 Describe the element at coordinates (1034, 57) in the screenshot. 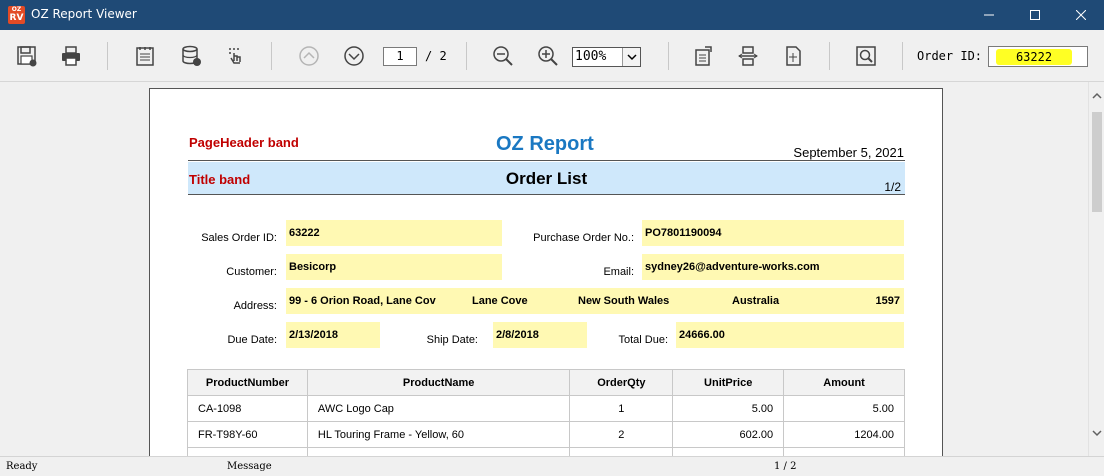

I see `order-id-value: 63222` at that location.